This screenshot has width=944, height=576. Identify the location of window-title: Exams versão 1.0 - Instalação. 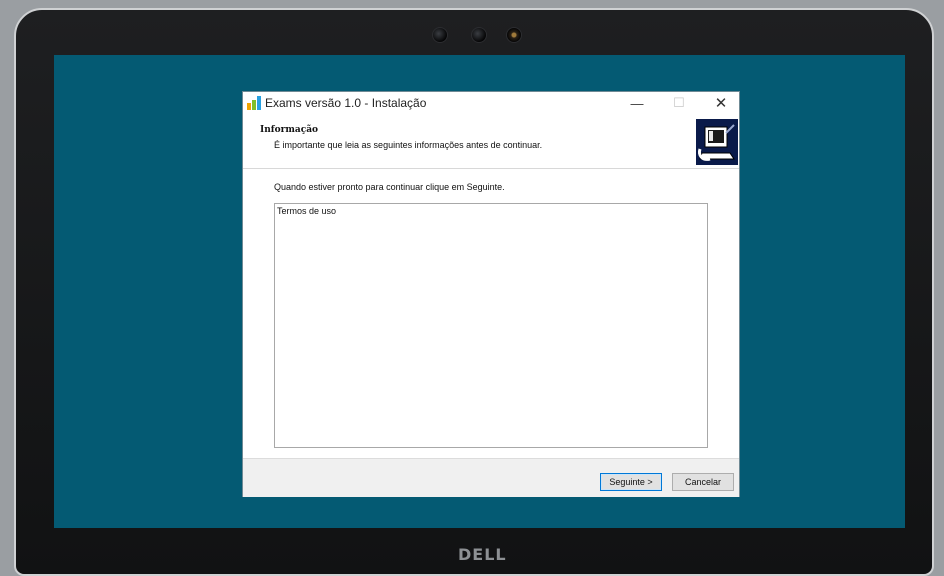
(346, 103).